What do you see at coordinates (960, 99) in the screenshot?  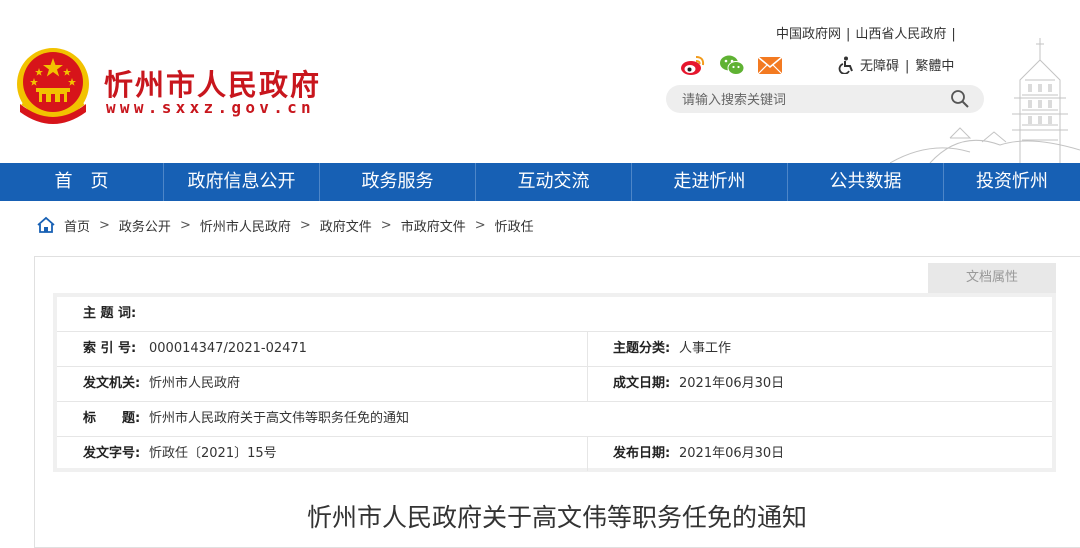 I see `search-icon` at bounding box center [960, 99].